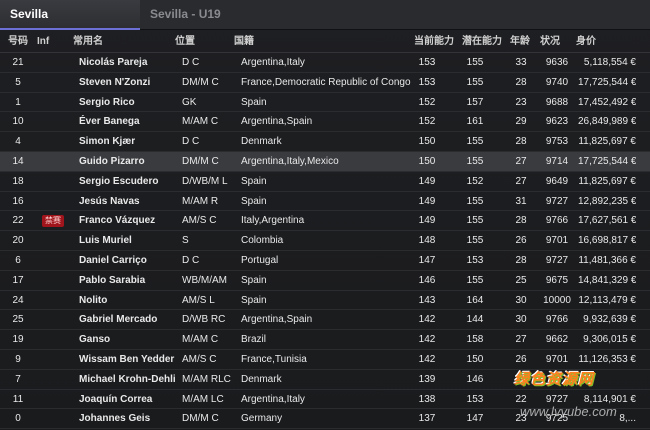  I want to click on cell-condition: 9714, so click(557, 161).